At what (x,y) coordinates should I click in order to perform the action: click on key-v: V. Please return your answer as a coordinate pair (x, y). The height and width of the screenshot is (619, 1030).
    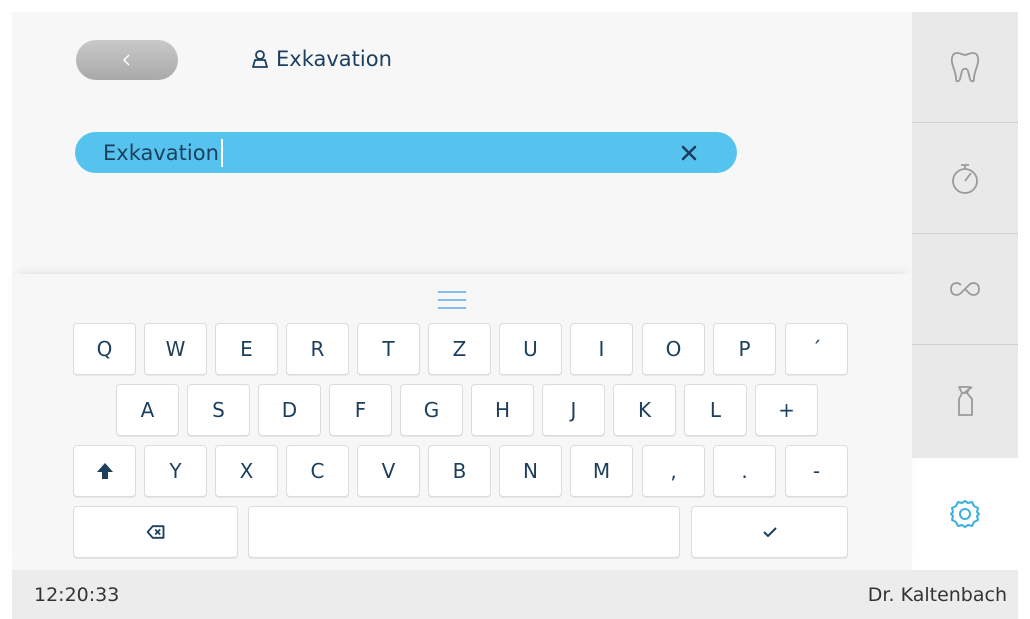
    Looking at the image, I should click on (388, 471).